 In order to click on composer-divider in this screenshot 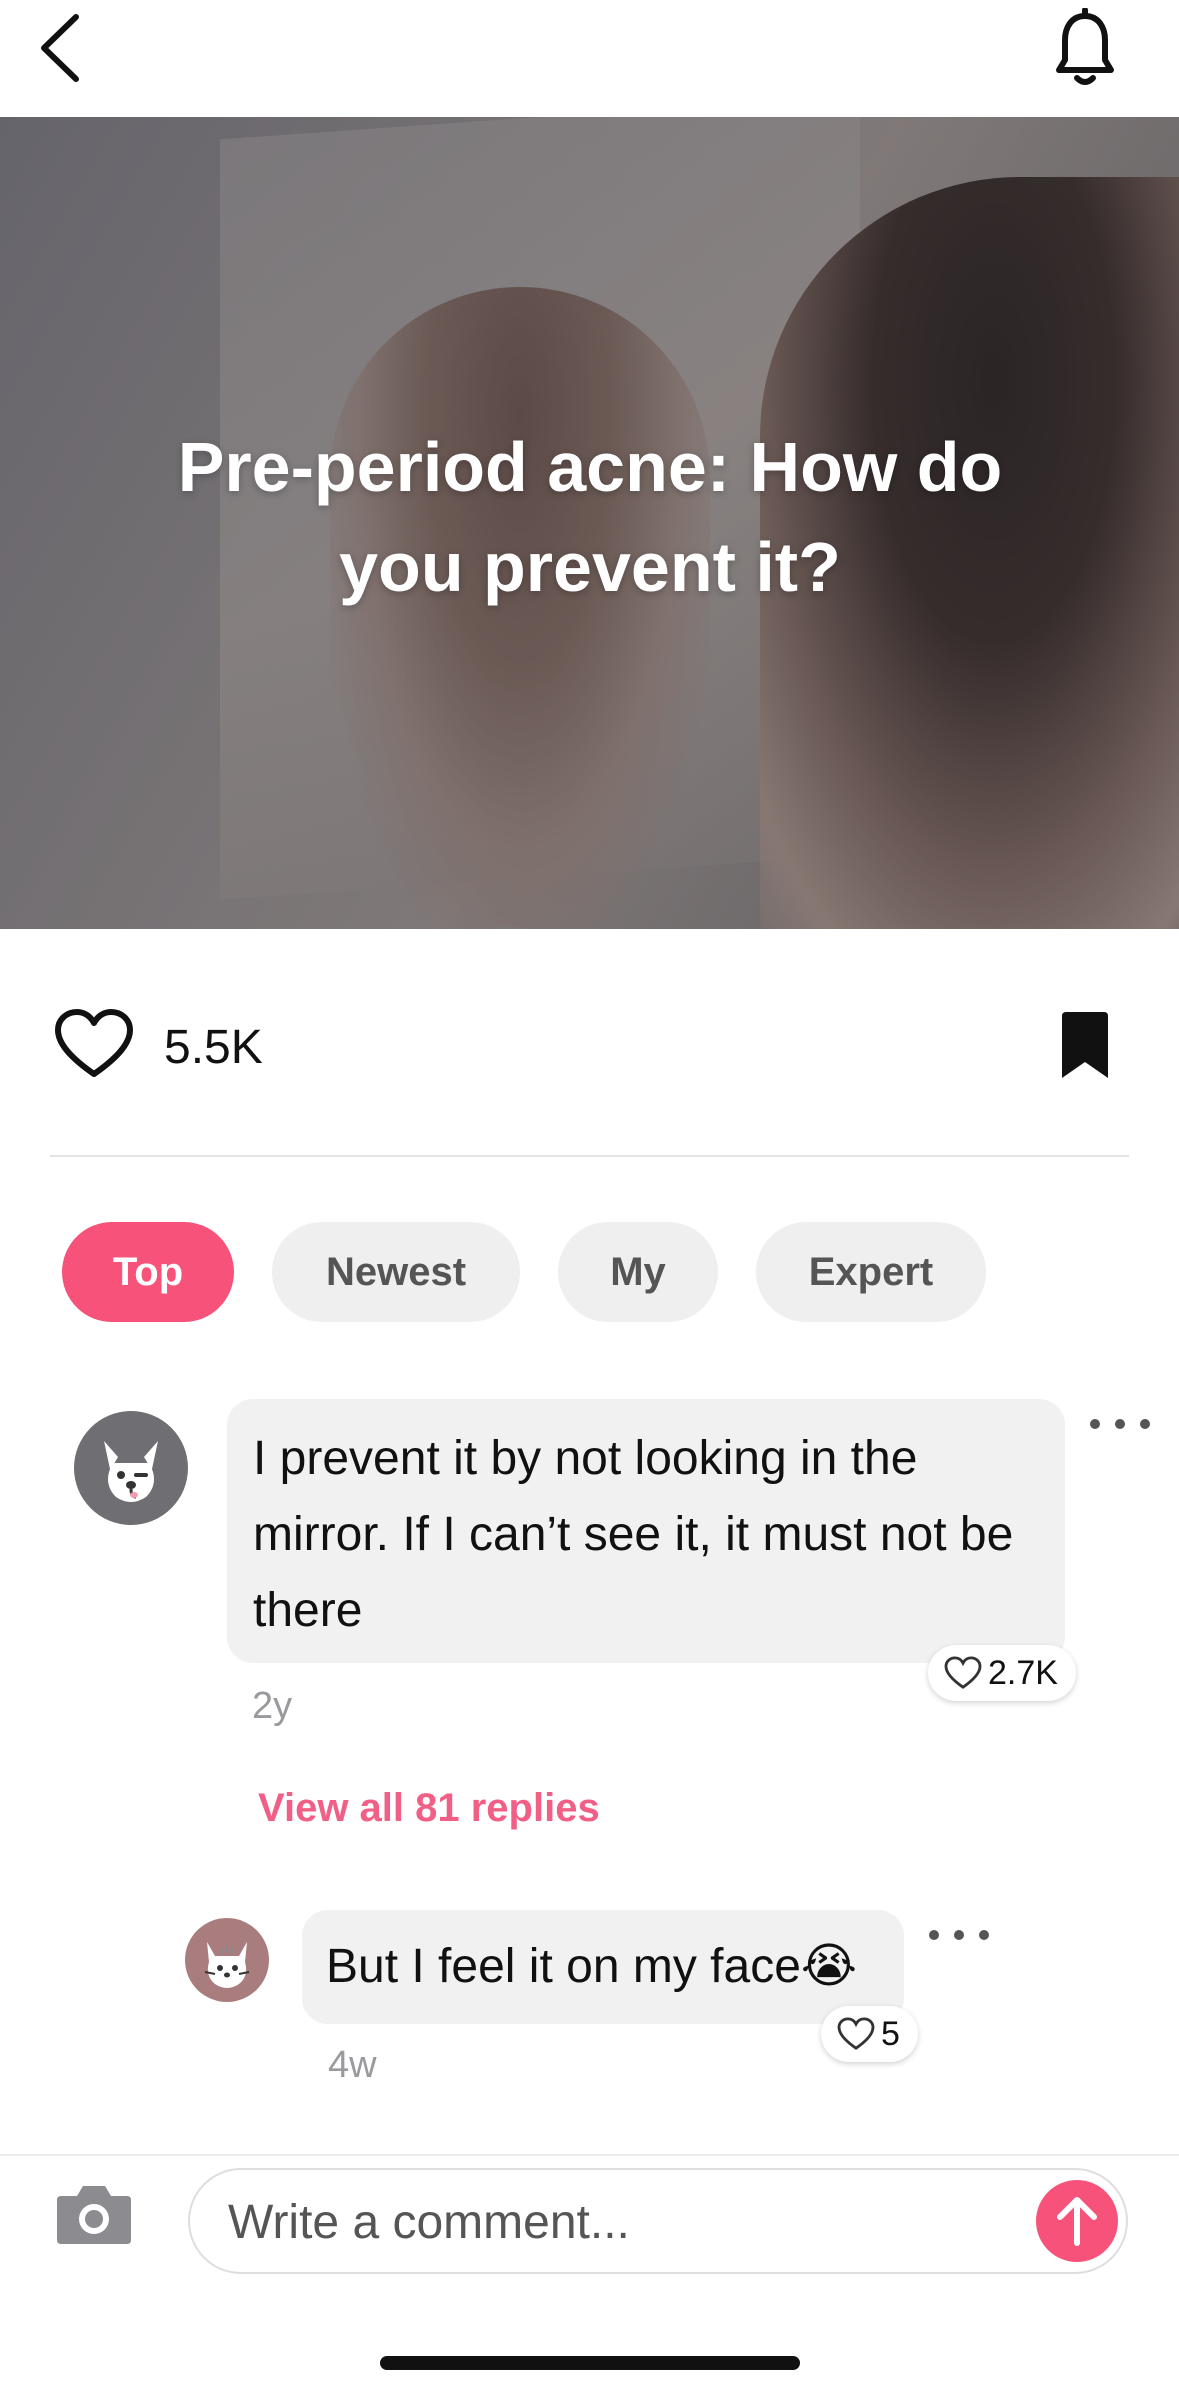, I will do `click(589, 2155)`.